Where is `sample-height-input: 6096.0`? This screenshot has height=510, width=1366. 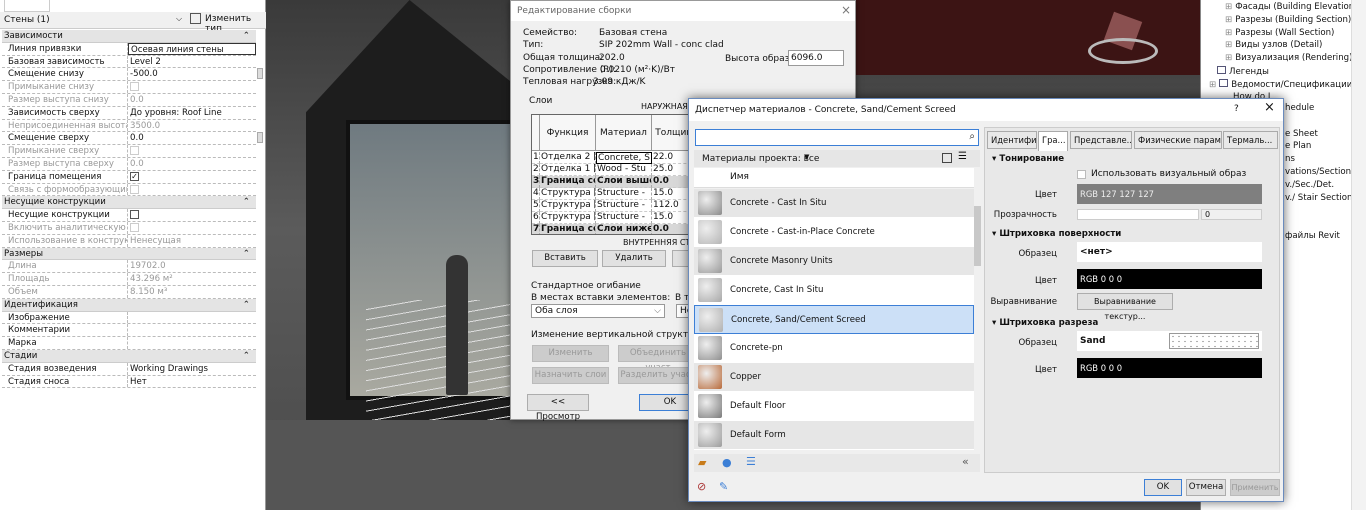
sample-height-input: 6096.0 is located at coordinates (816, 58).